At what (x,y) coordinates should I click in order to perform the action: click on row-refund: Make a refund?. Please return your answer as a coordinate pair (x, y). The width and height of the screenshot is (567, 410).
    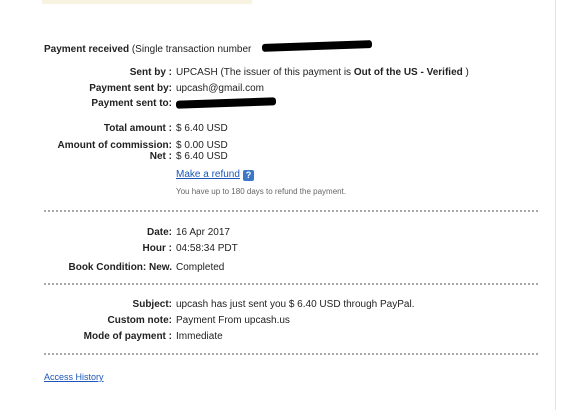
    Looking at the image, I should click on (277, 175).